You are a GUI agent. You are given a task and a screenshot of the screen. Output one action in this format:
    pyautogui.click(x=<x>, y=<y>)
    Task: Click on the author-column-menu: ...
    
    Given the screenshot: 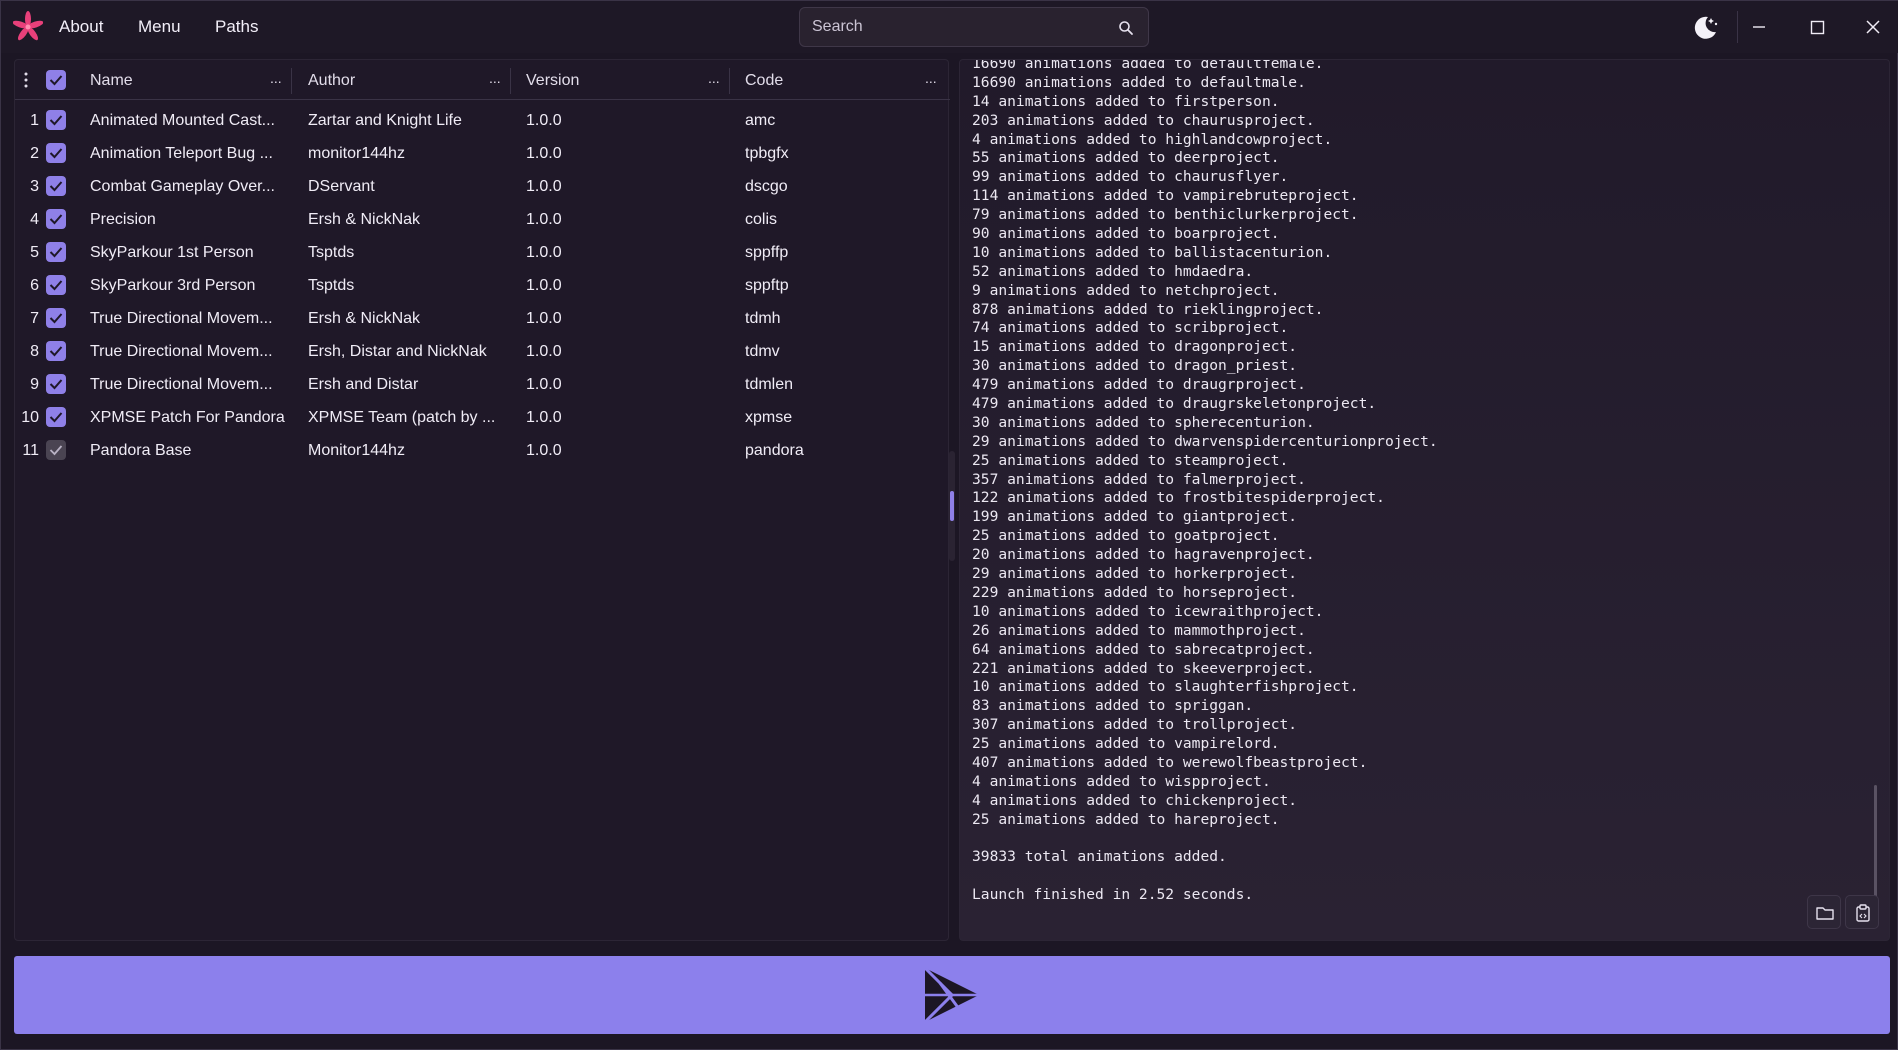 What is the action you would take?
    pyautogui.click(x=495, y=78)
    